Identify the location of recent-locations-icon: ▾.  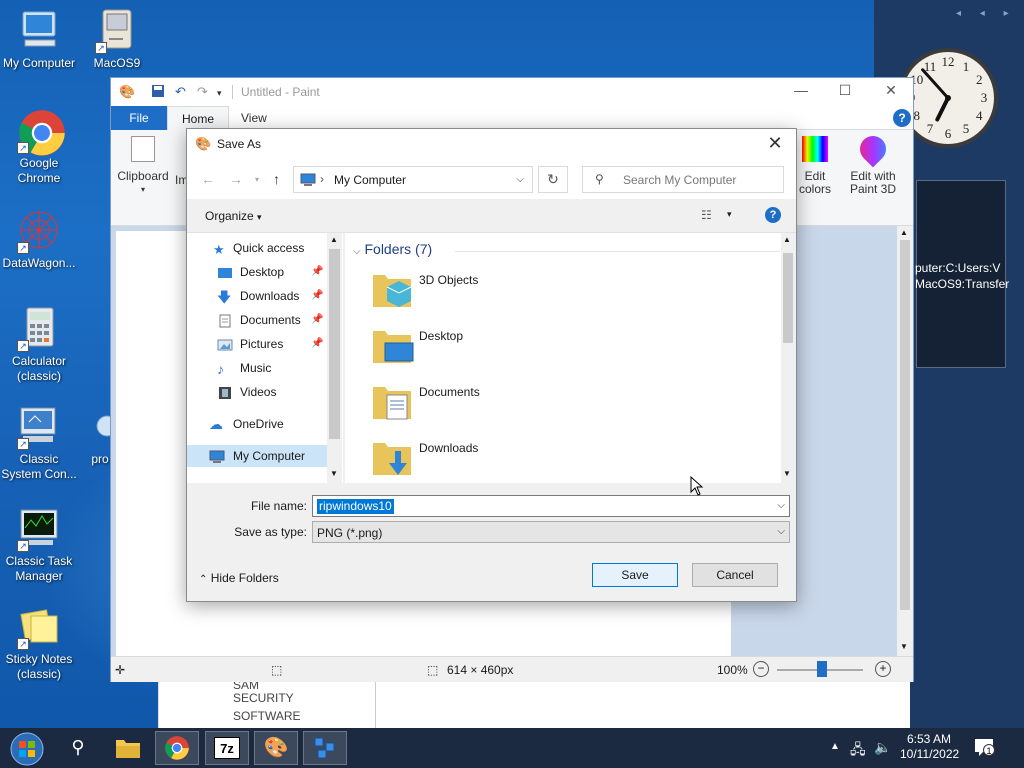
(257, 179).